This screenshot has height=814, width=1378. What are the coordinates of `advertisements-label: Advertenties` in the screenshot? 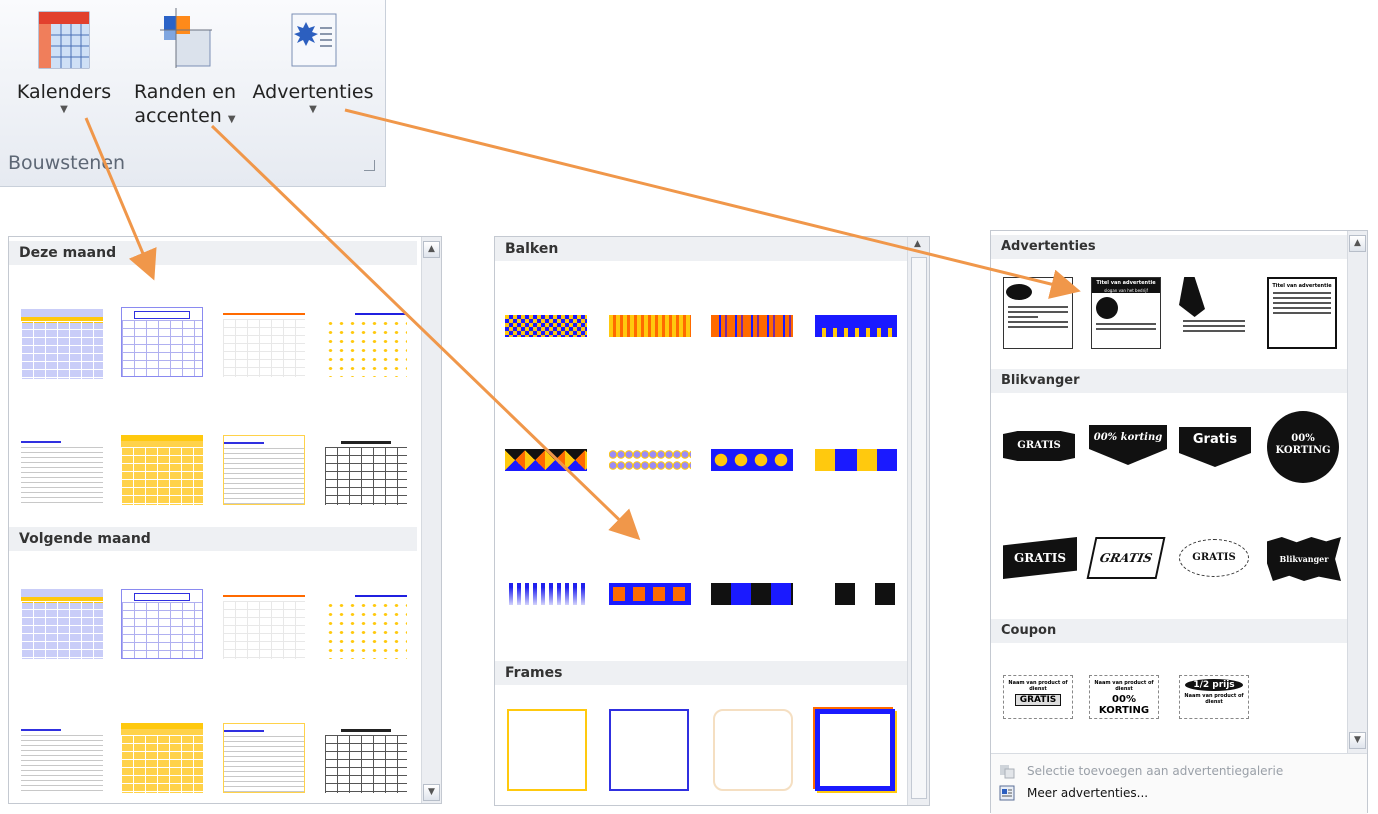 It's located at (313, 92).